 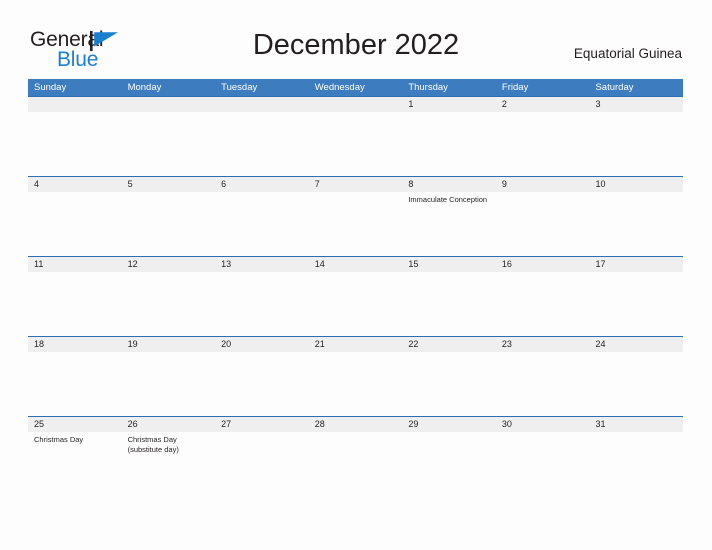 I want to click on weekday-wednesday: Wednesday, so click(x=339, y=87).